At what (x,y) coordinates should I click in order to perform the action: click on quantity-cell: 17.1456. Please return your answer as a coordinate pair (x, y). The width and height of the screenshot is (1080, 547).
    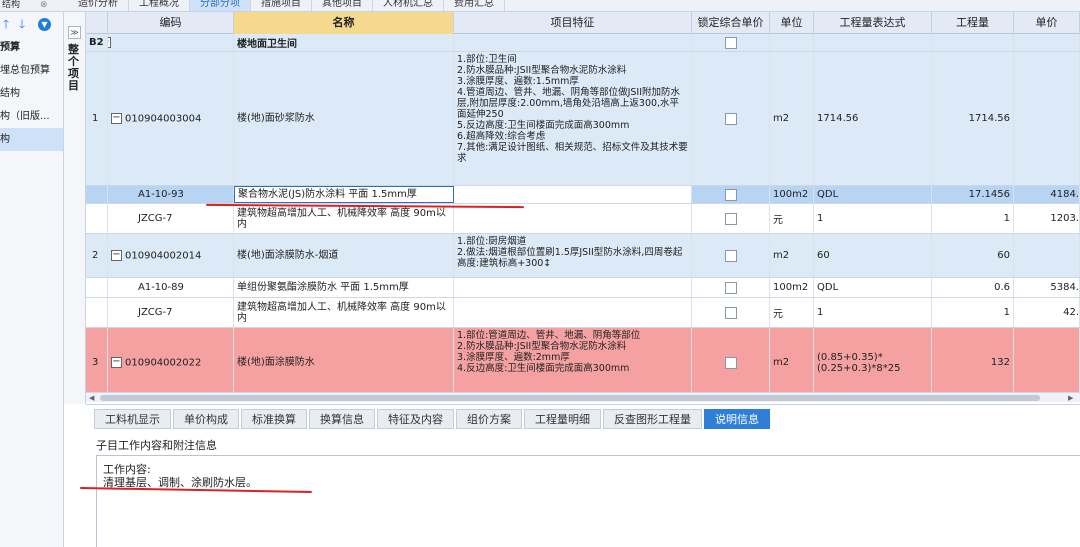
    Looking at the image, I should click on (973, 194).